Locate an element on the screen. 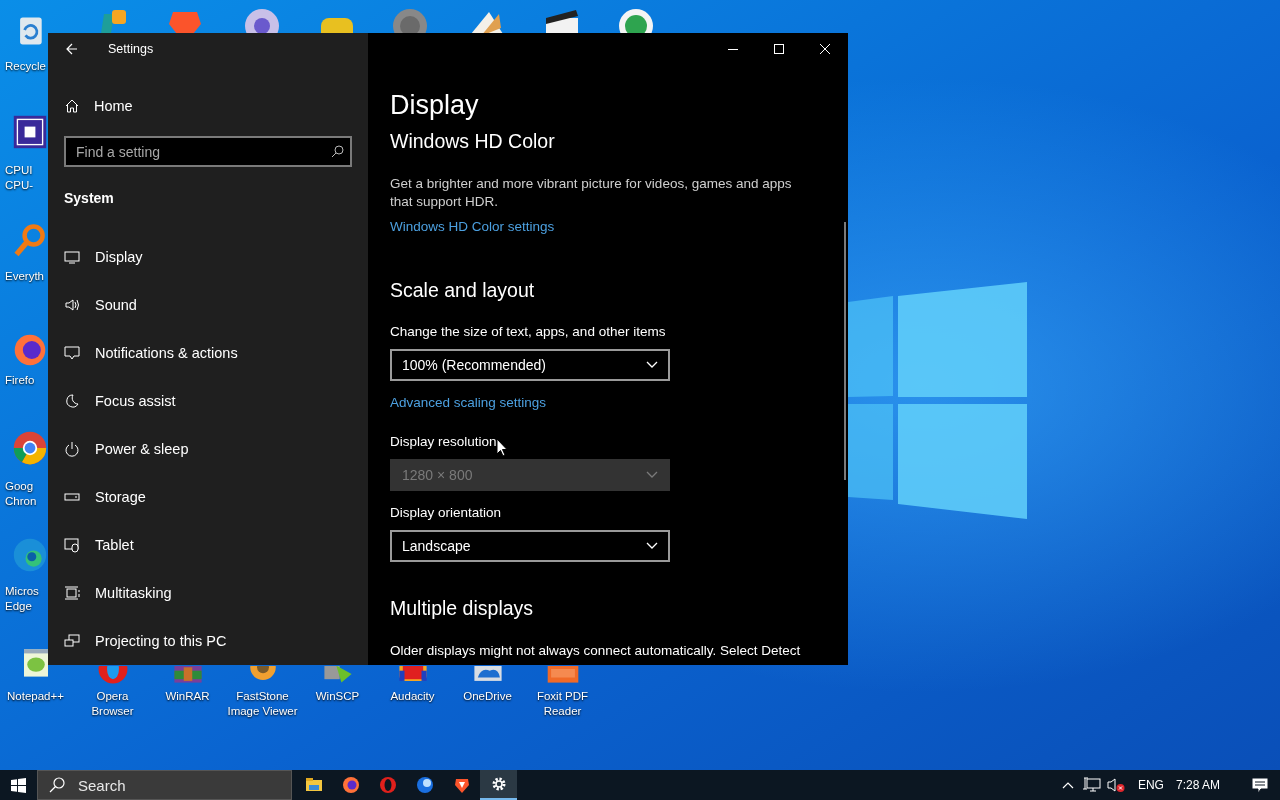  desktop-icon-label: Firefo is located at coordinates (21, 380).